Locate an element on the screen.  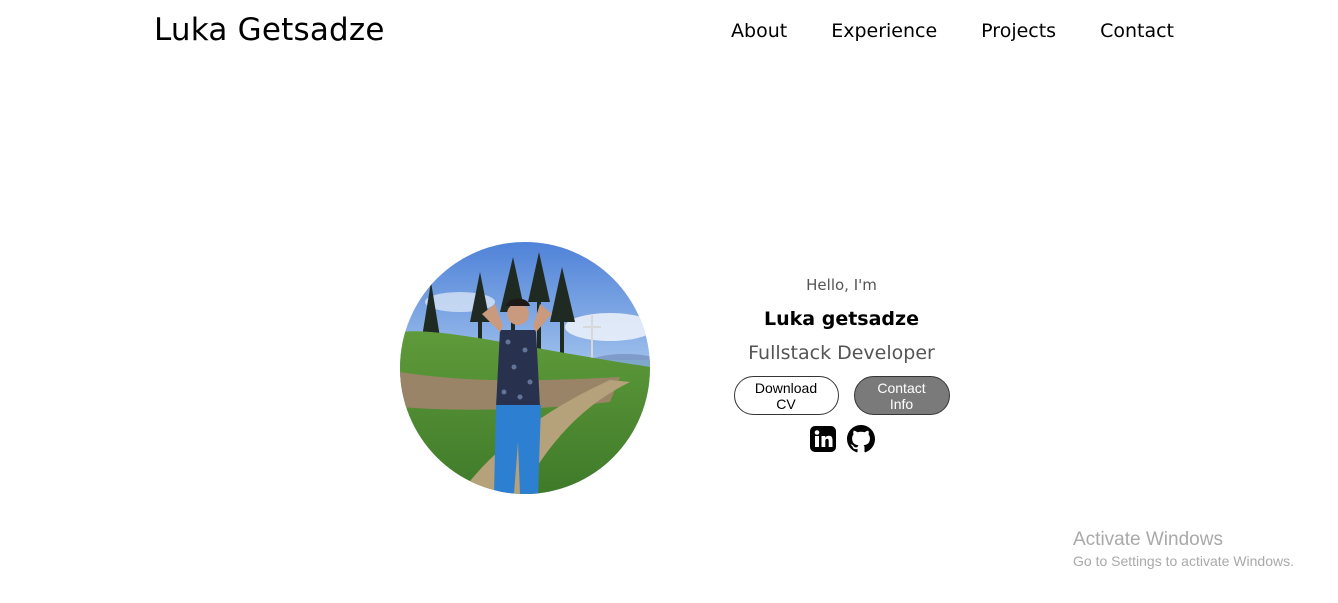
profile-role: Fullstack Developer is located at coordinates (841, 353).